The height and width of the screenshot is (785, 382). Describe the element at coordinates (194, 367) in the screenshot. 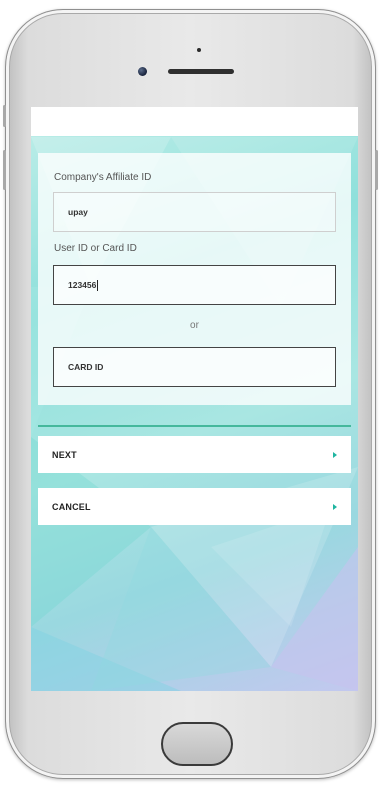

I see `card-id-field: CARD ID` at that location.